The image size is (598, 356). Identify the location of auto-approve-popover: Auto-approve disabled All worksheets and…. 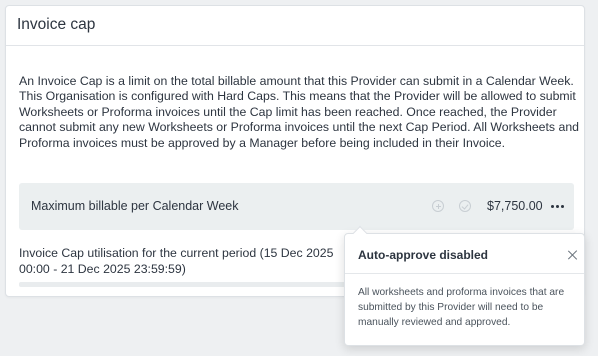
(464, 285).